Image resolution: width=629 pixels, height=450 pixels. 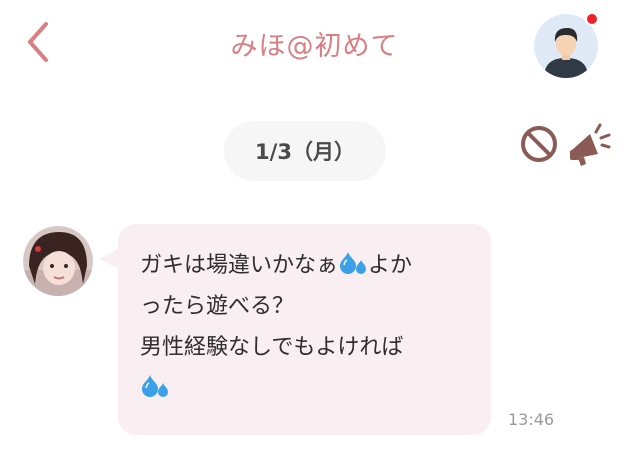 I want to click on sender-avatar, so click(x=58, y=261).